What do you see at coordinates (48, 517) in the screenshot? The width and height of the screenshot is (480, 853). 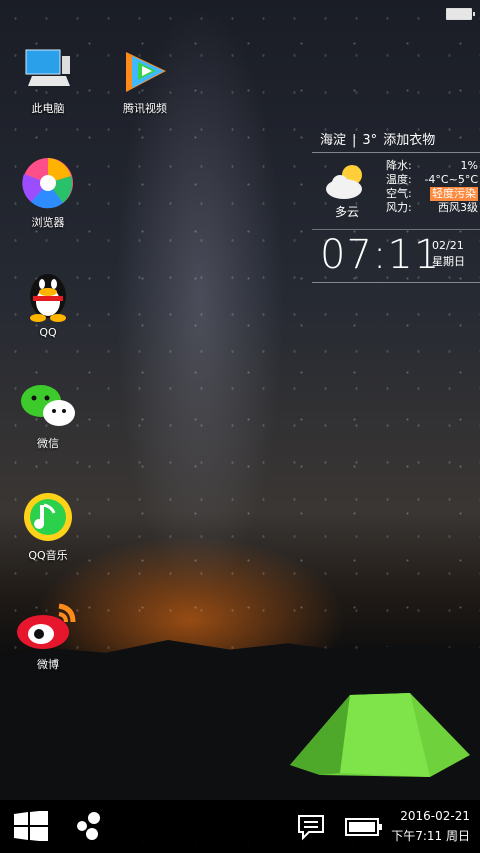 I see `qq-music-icon` at bounding box center [48, 517].